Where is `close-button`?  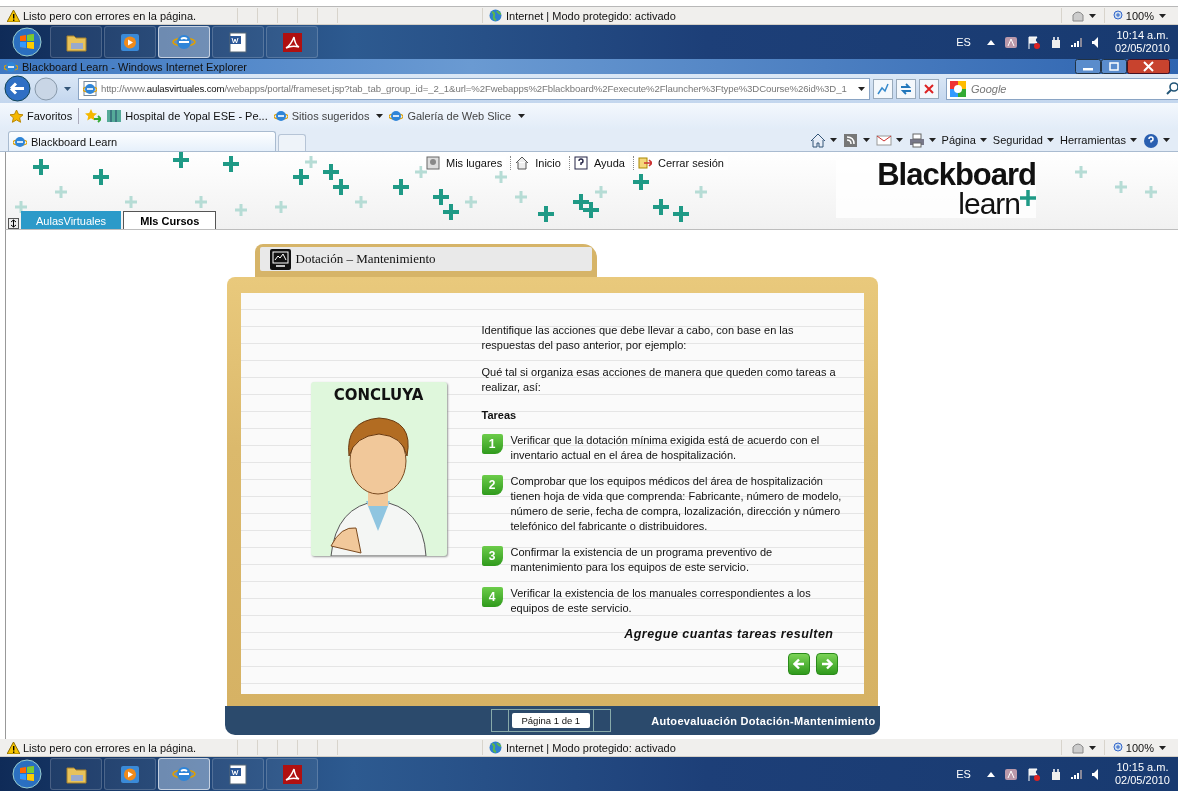 close-button is located at coordinates (1148, 66).